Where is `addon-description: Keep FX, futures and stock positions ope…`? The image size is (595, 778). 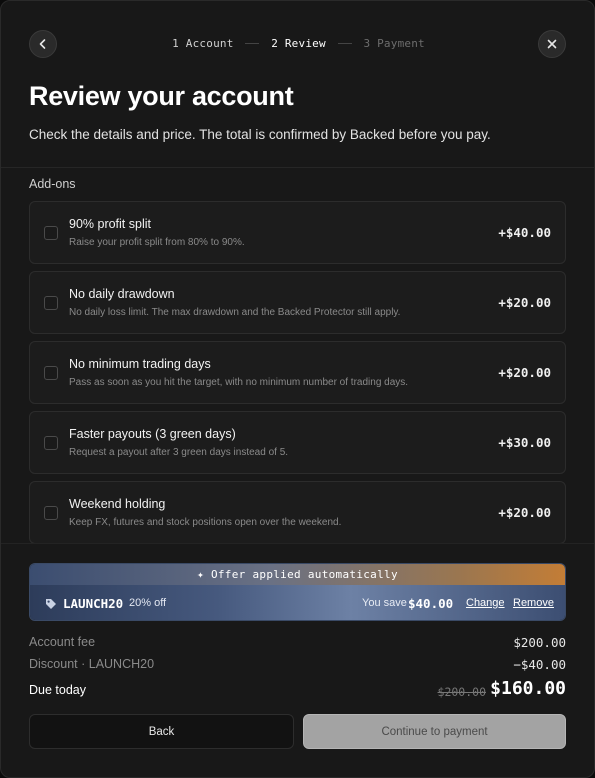
addon-description: Keep FX, futures and stock positions ope… is located at coordinates (205, 522).